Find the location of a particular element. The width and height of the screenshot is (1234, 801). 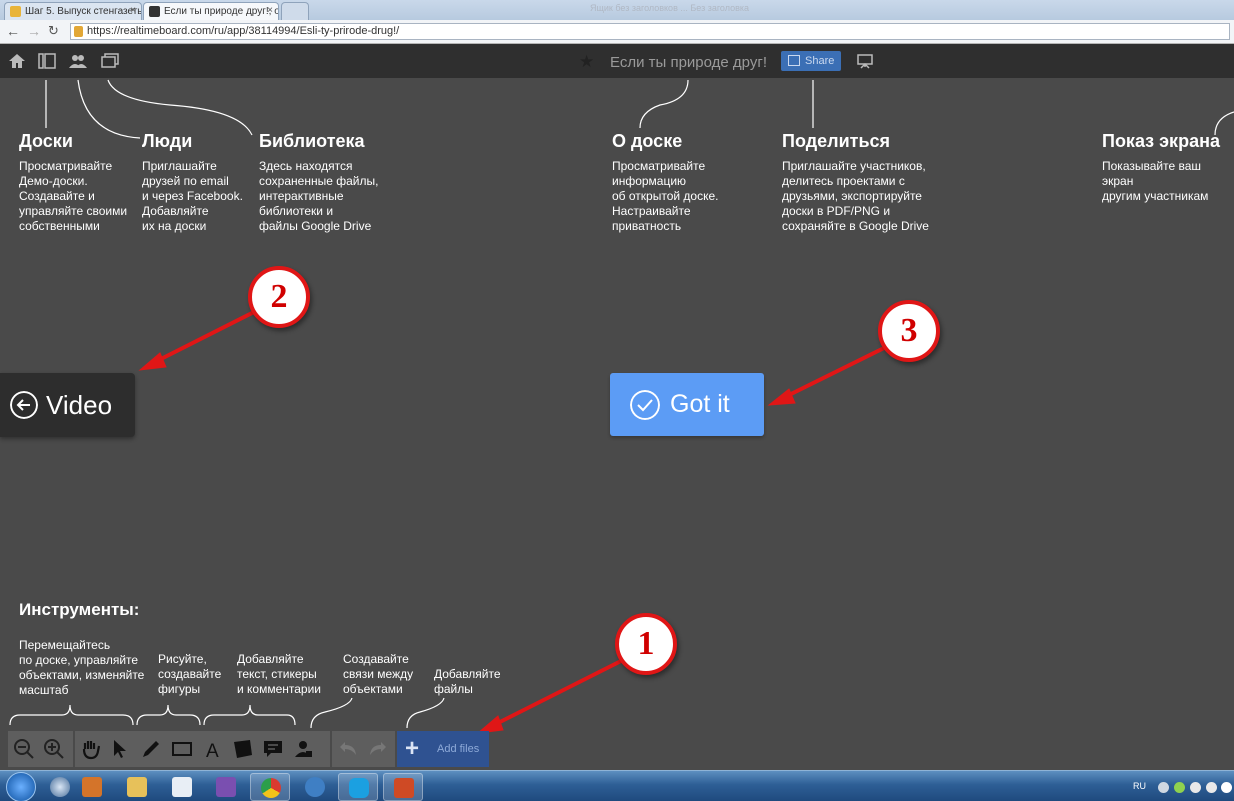

history-group is located at coordinates (363, 749).